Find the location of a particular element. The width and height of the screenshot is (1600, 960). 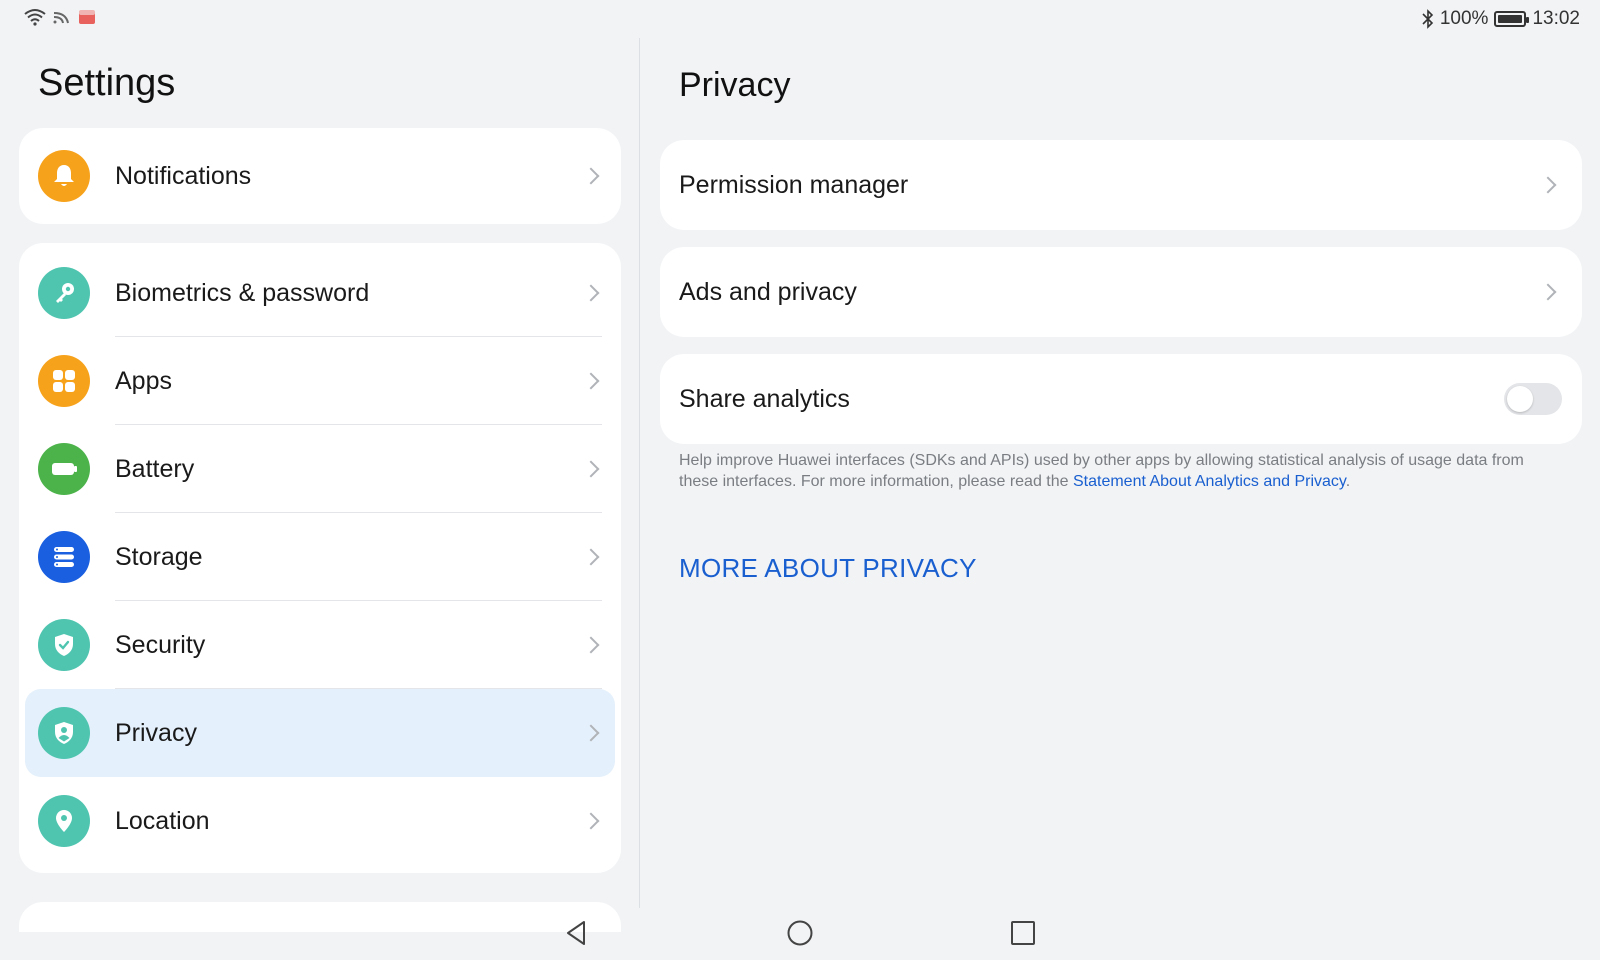

privacy-shield-icon is located at coordinates (64, 733).